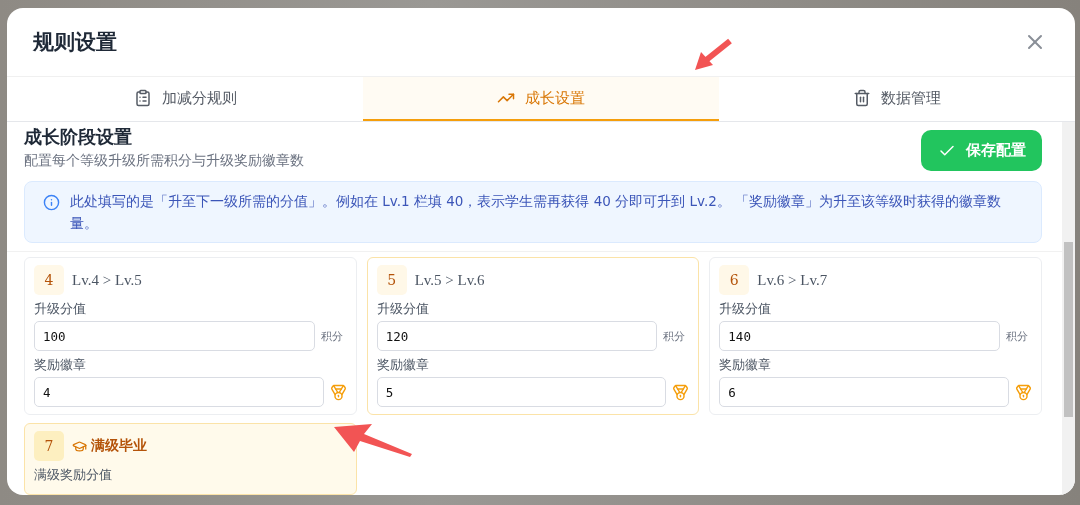 Image resolution: width=1080 pixels, height=505 pixels. I want to click on trash-icon, so click(862, 98).